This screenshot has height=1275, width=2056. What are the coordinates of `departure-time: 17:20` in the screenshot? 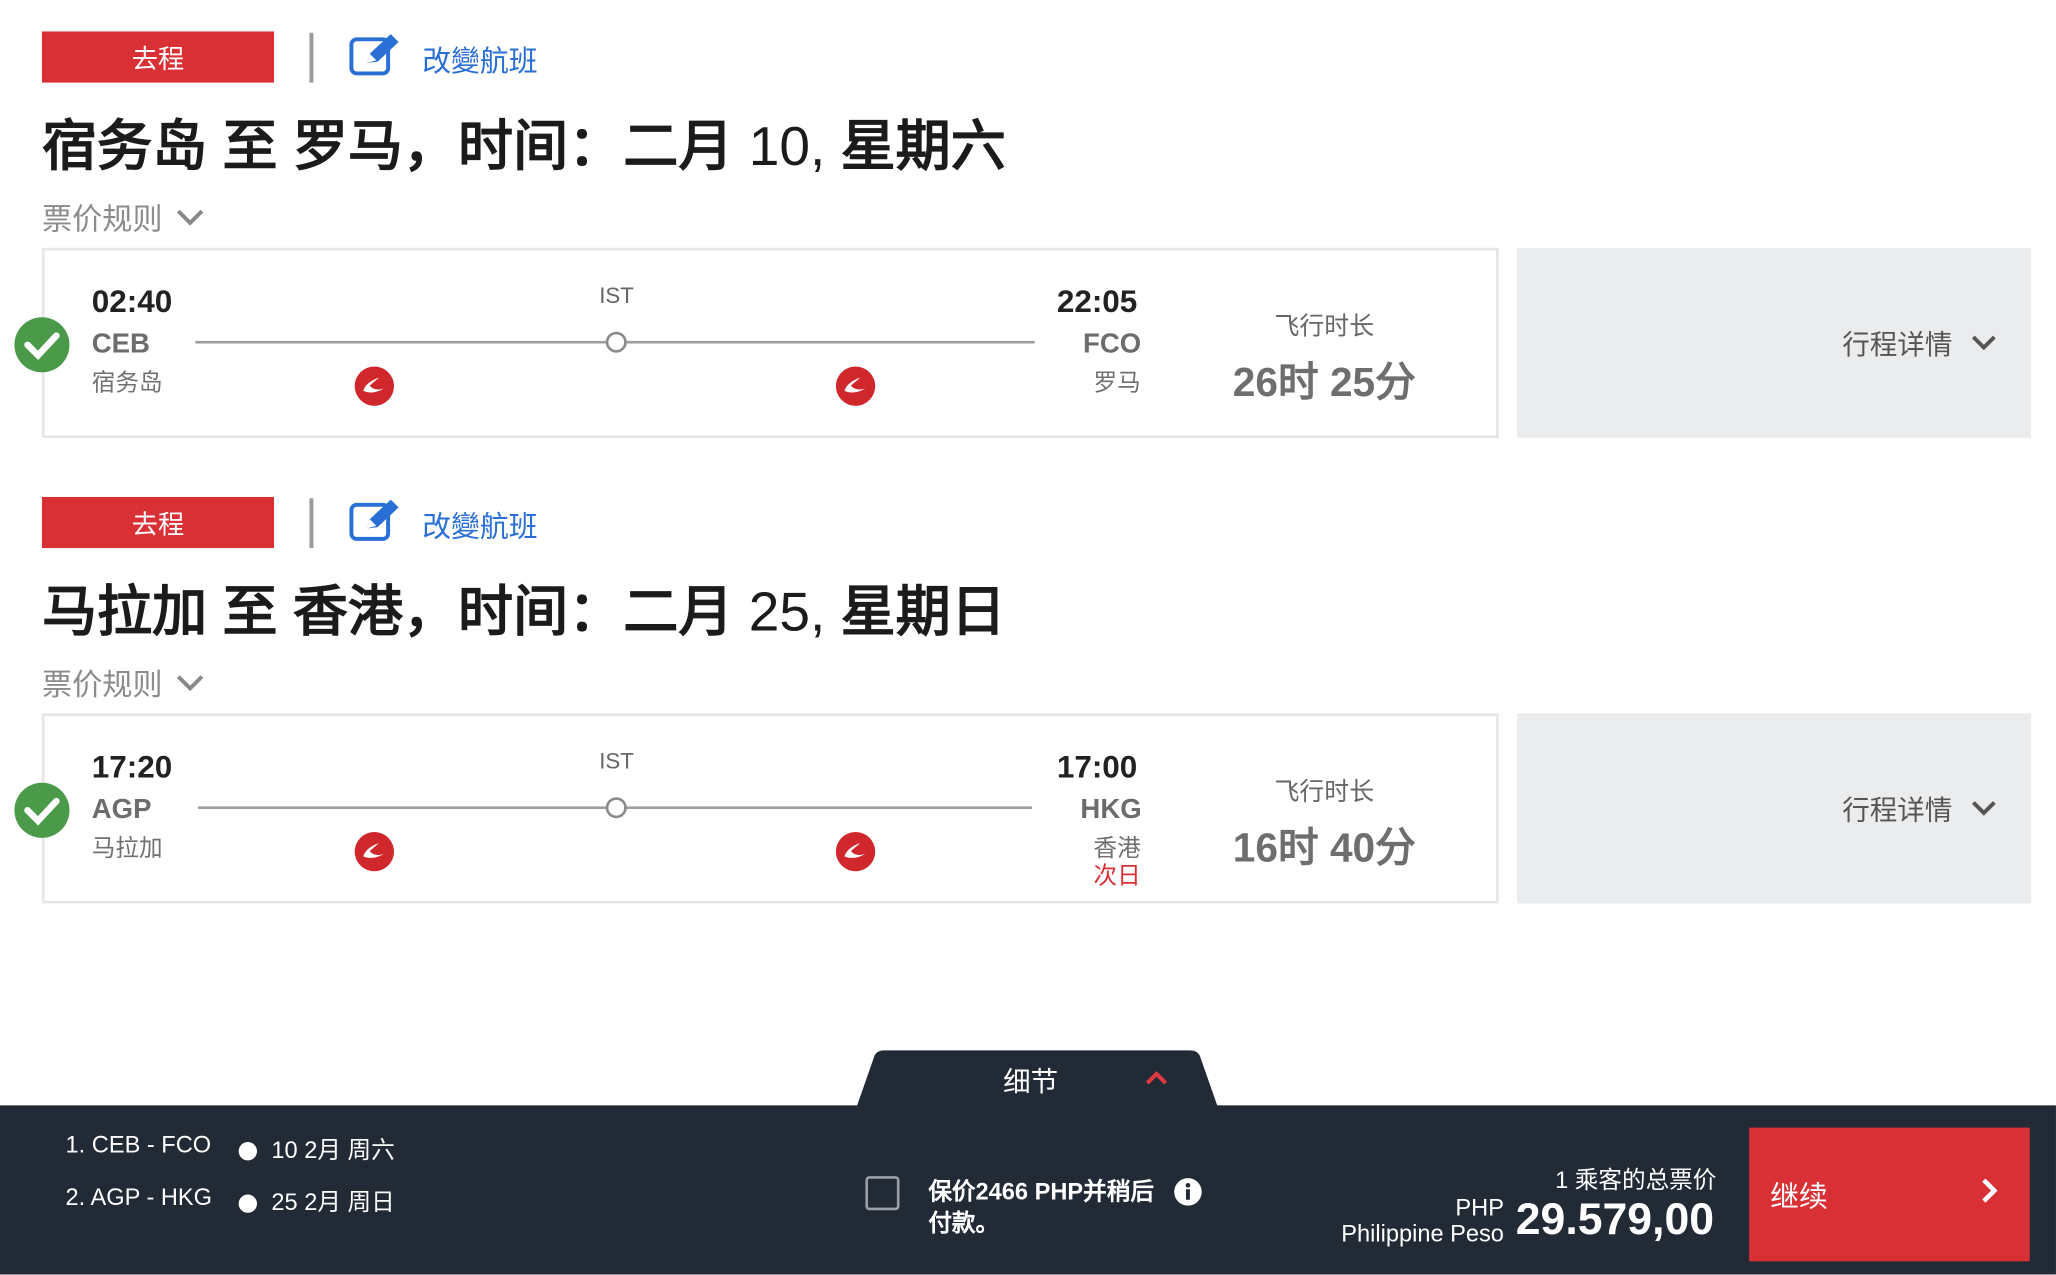 It's located at (132, 768).